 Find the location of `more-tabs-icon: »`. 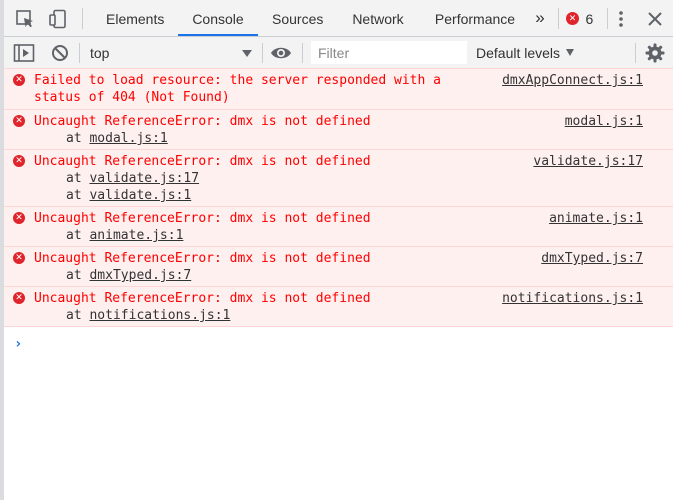

more-tabs-icon: » is located at coordinates (540, 18).